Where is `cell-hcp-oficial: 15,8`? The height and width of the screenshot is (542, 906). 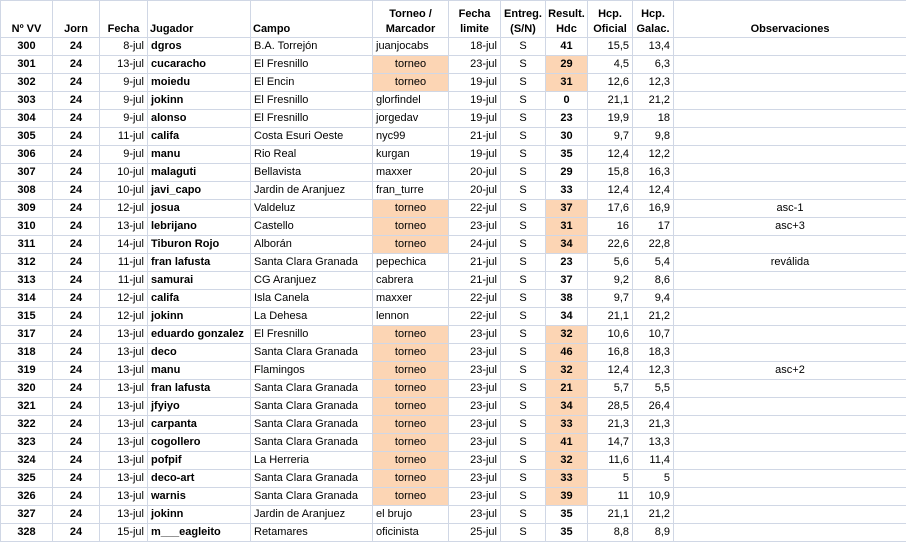
cell-hcp-oficial: 15,8 is located at coordinates (610, 173).